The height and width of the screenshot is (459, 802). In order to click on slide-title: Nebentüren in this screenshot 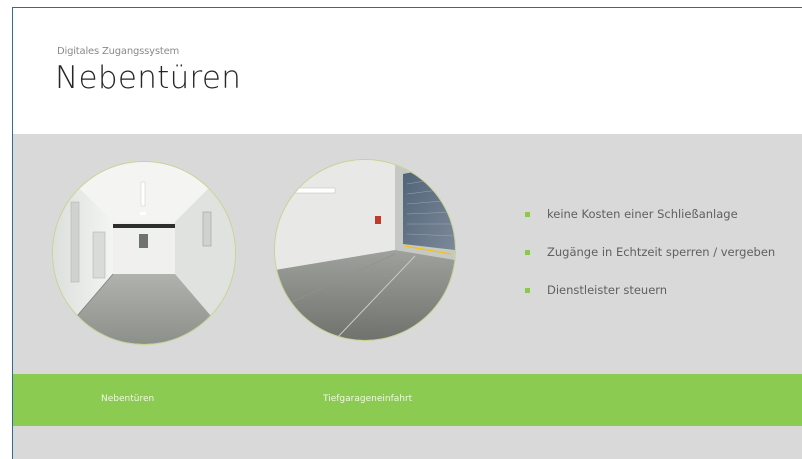, I will do `click(148, 78)`.